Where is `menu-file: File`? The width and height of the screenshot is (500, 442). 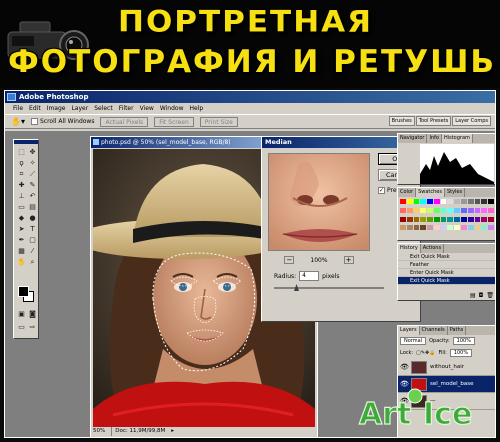 menu-file: File is located at coordinates (18, 108).